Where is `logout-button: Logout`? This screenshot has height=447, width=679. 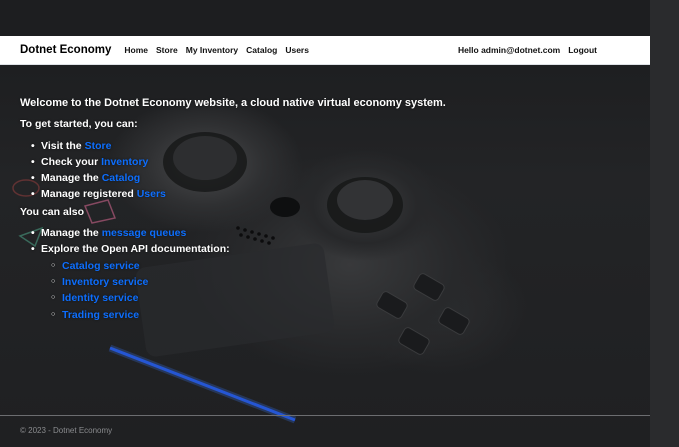 logout-button: Logout is located at coordinates (582, 50).